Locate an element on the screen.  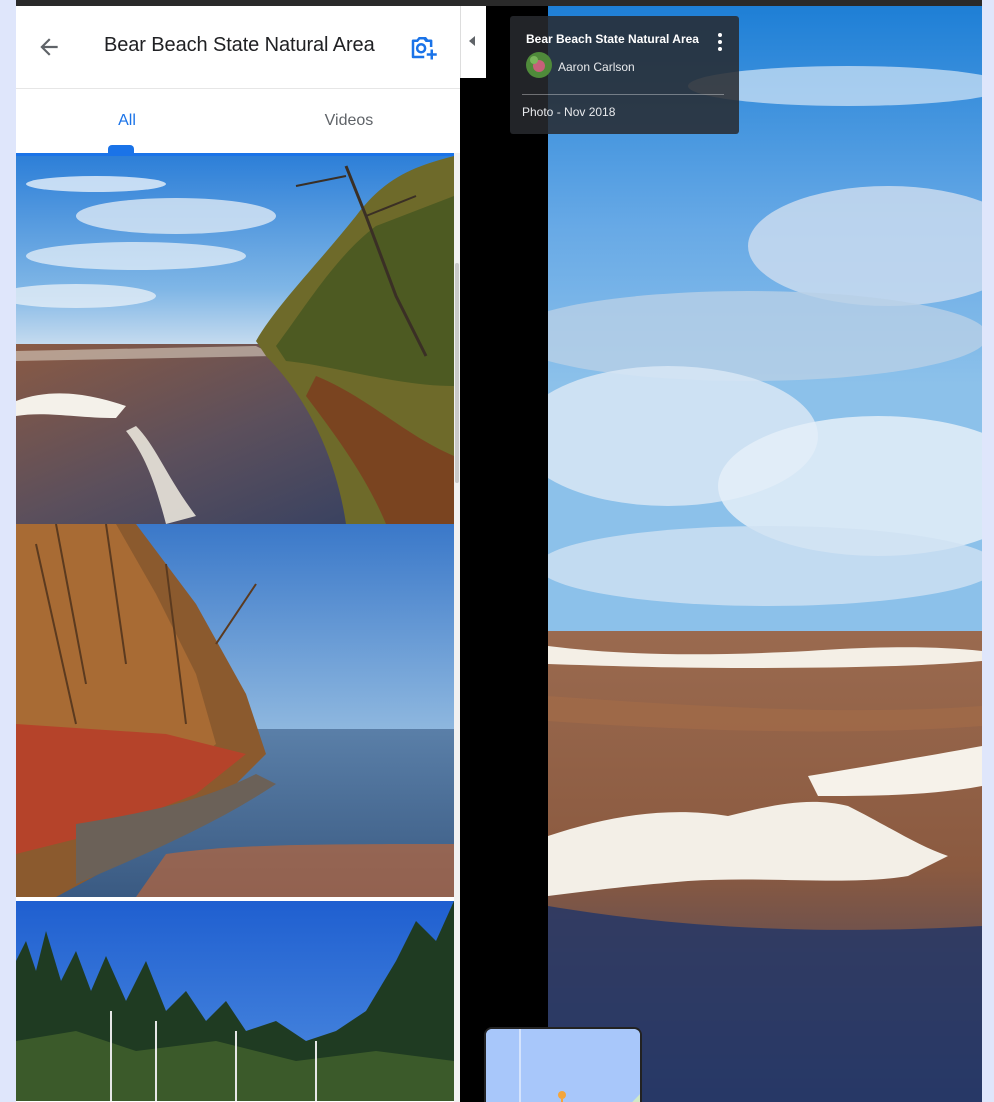
collapse-chevron-icon is located at coordinates (472, 41).